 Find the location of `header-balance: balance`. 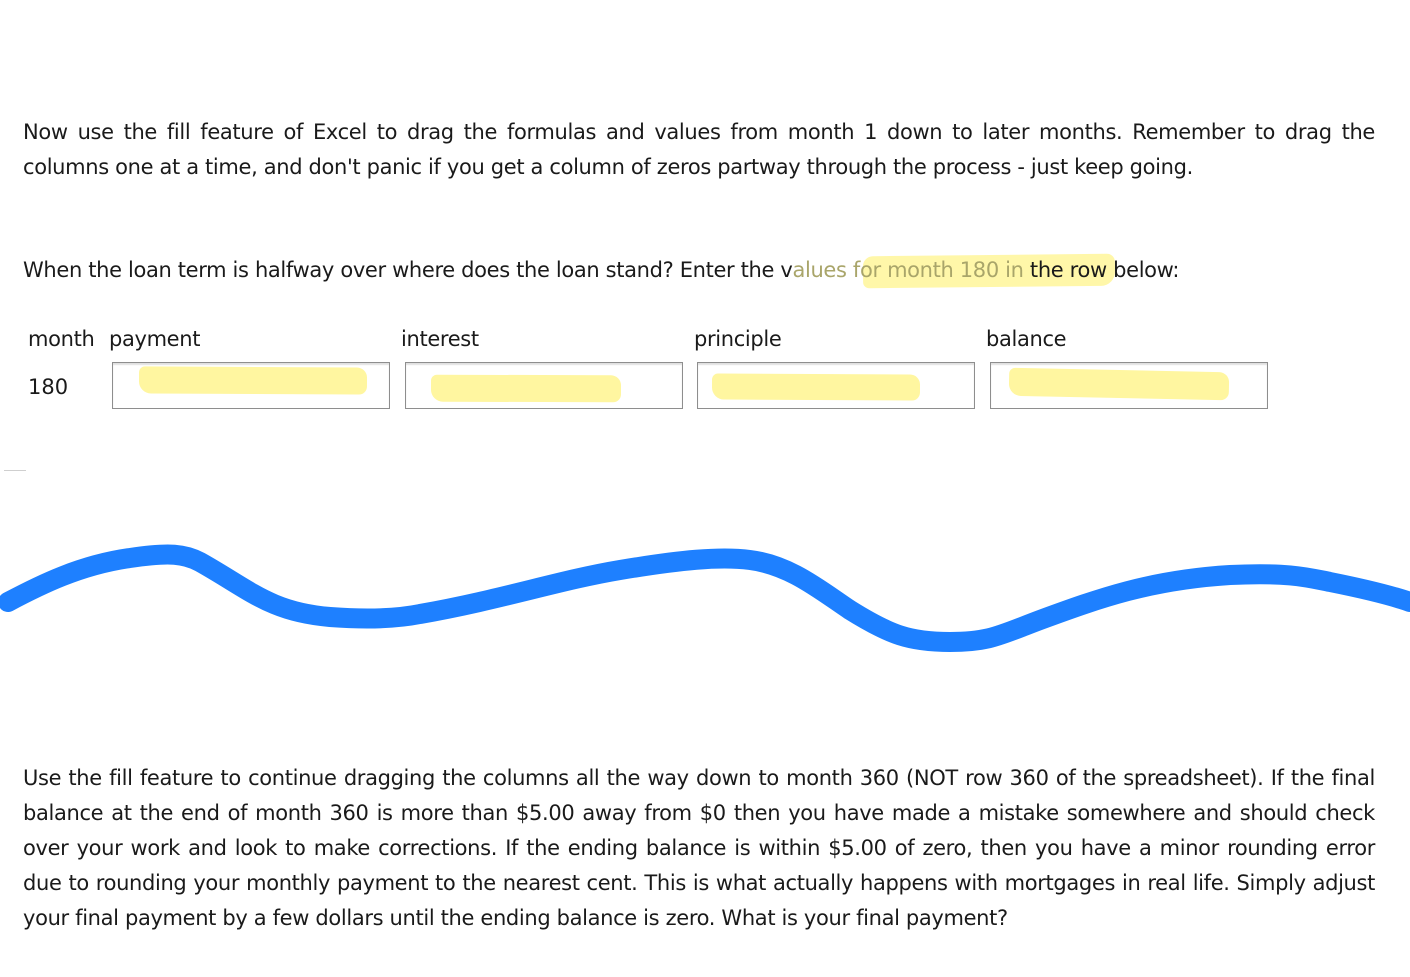

header-balance: balance is located at coordinates (1026, 339).